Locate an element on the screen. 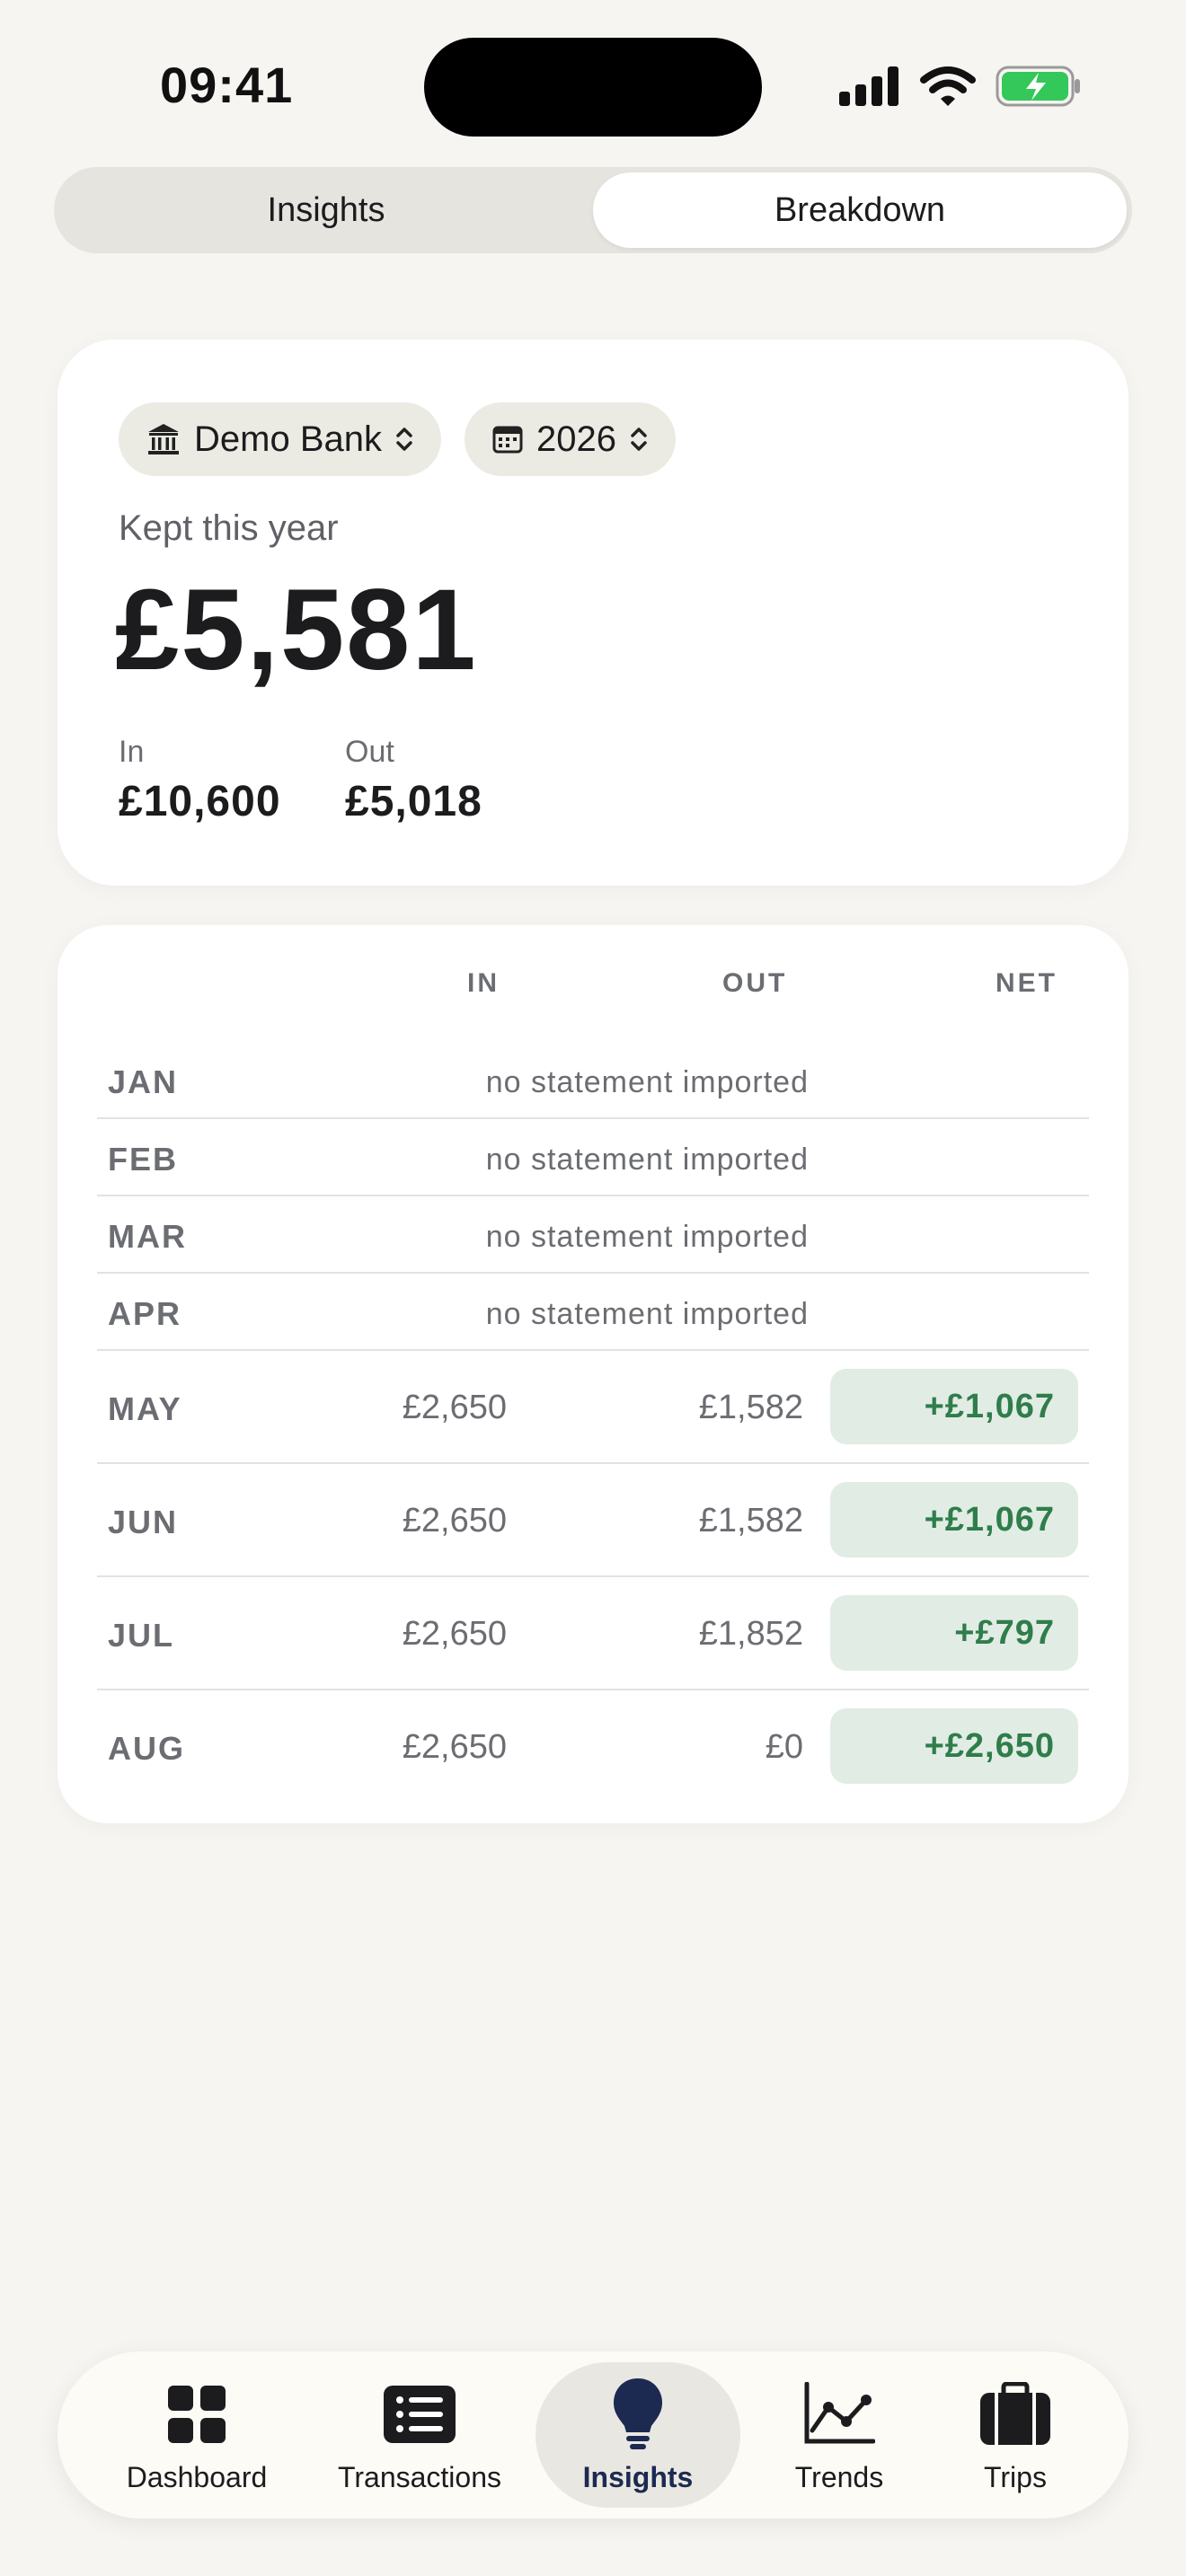 This screenshot has height=2576, width=1186. table-row: MAY £2,650 £1,582 +£1,067 is located at coordinates (593, 1407).